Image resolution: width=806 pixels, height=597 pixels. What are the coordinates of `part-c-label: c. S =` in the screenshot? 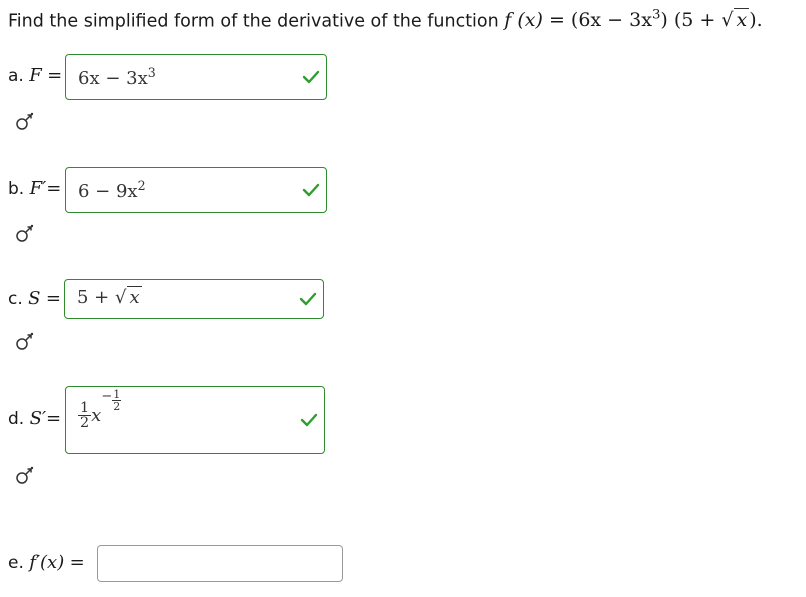 It's located at (35, 298).